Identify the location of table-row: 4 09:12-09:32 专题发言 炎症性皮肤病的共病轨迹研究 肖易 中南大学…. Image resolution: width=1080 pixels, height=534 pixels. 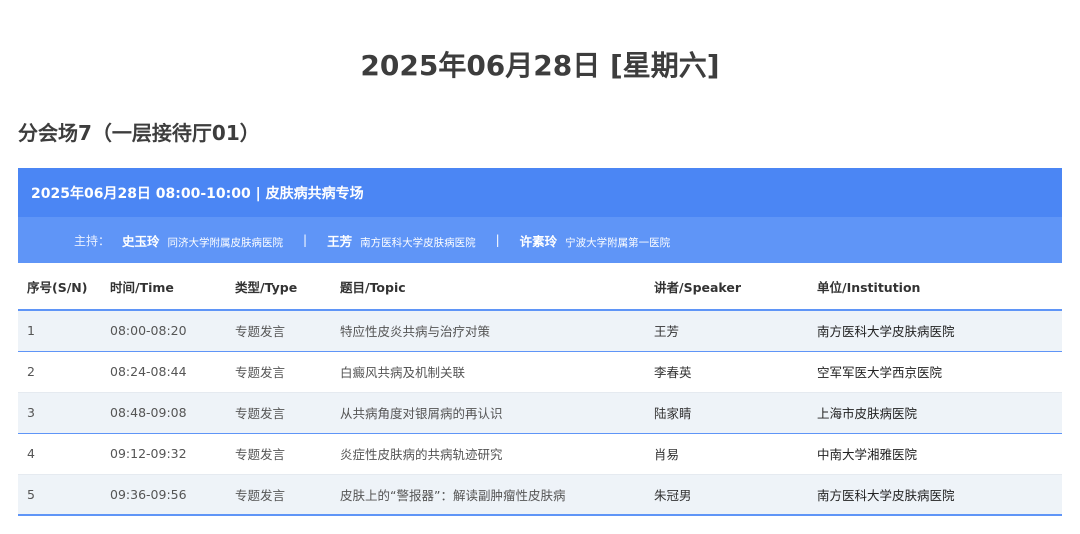
(540, 453).